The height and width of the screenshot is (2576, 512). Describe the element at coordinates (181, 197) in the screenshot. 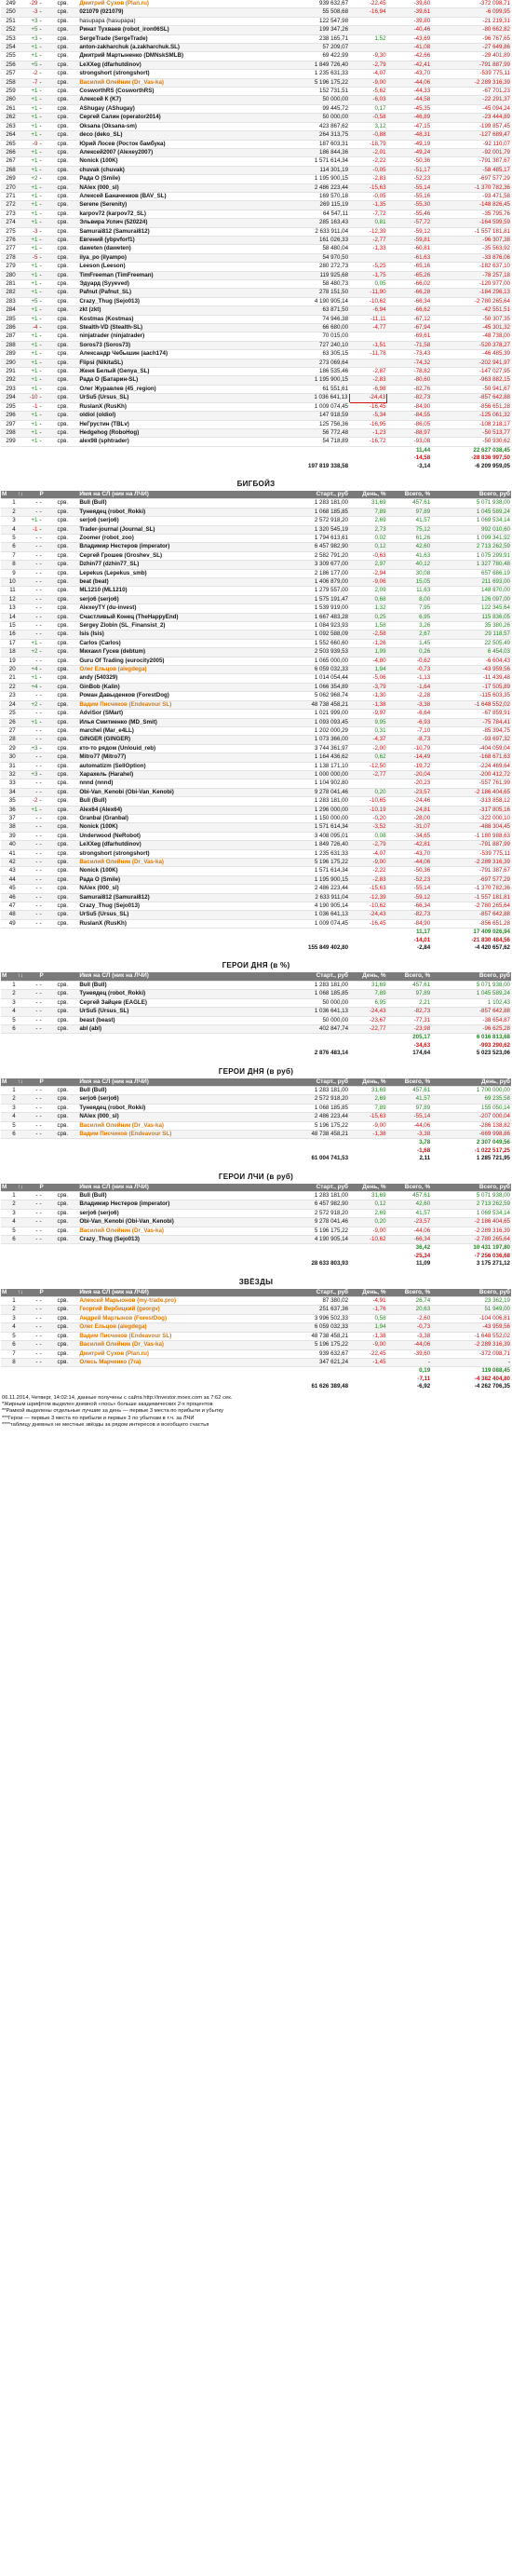

I see `participant-name: Алексей Баначенков (BAV_SL)` at that location.